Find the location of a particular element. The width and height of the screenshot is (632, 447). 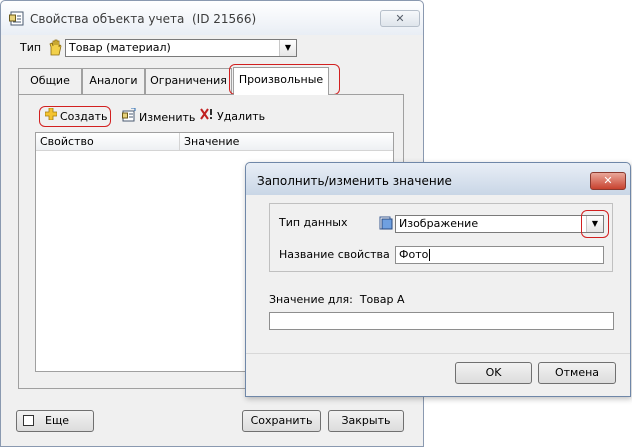

value-for-object: Товар А is located at coordinates (382, 299).